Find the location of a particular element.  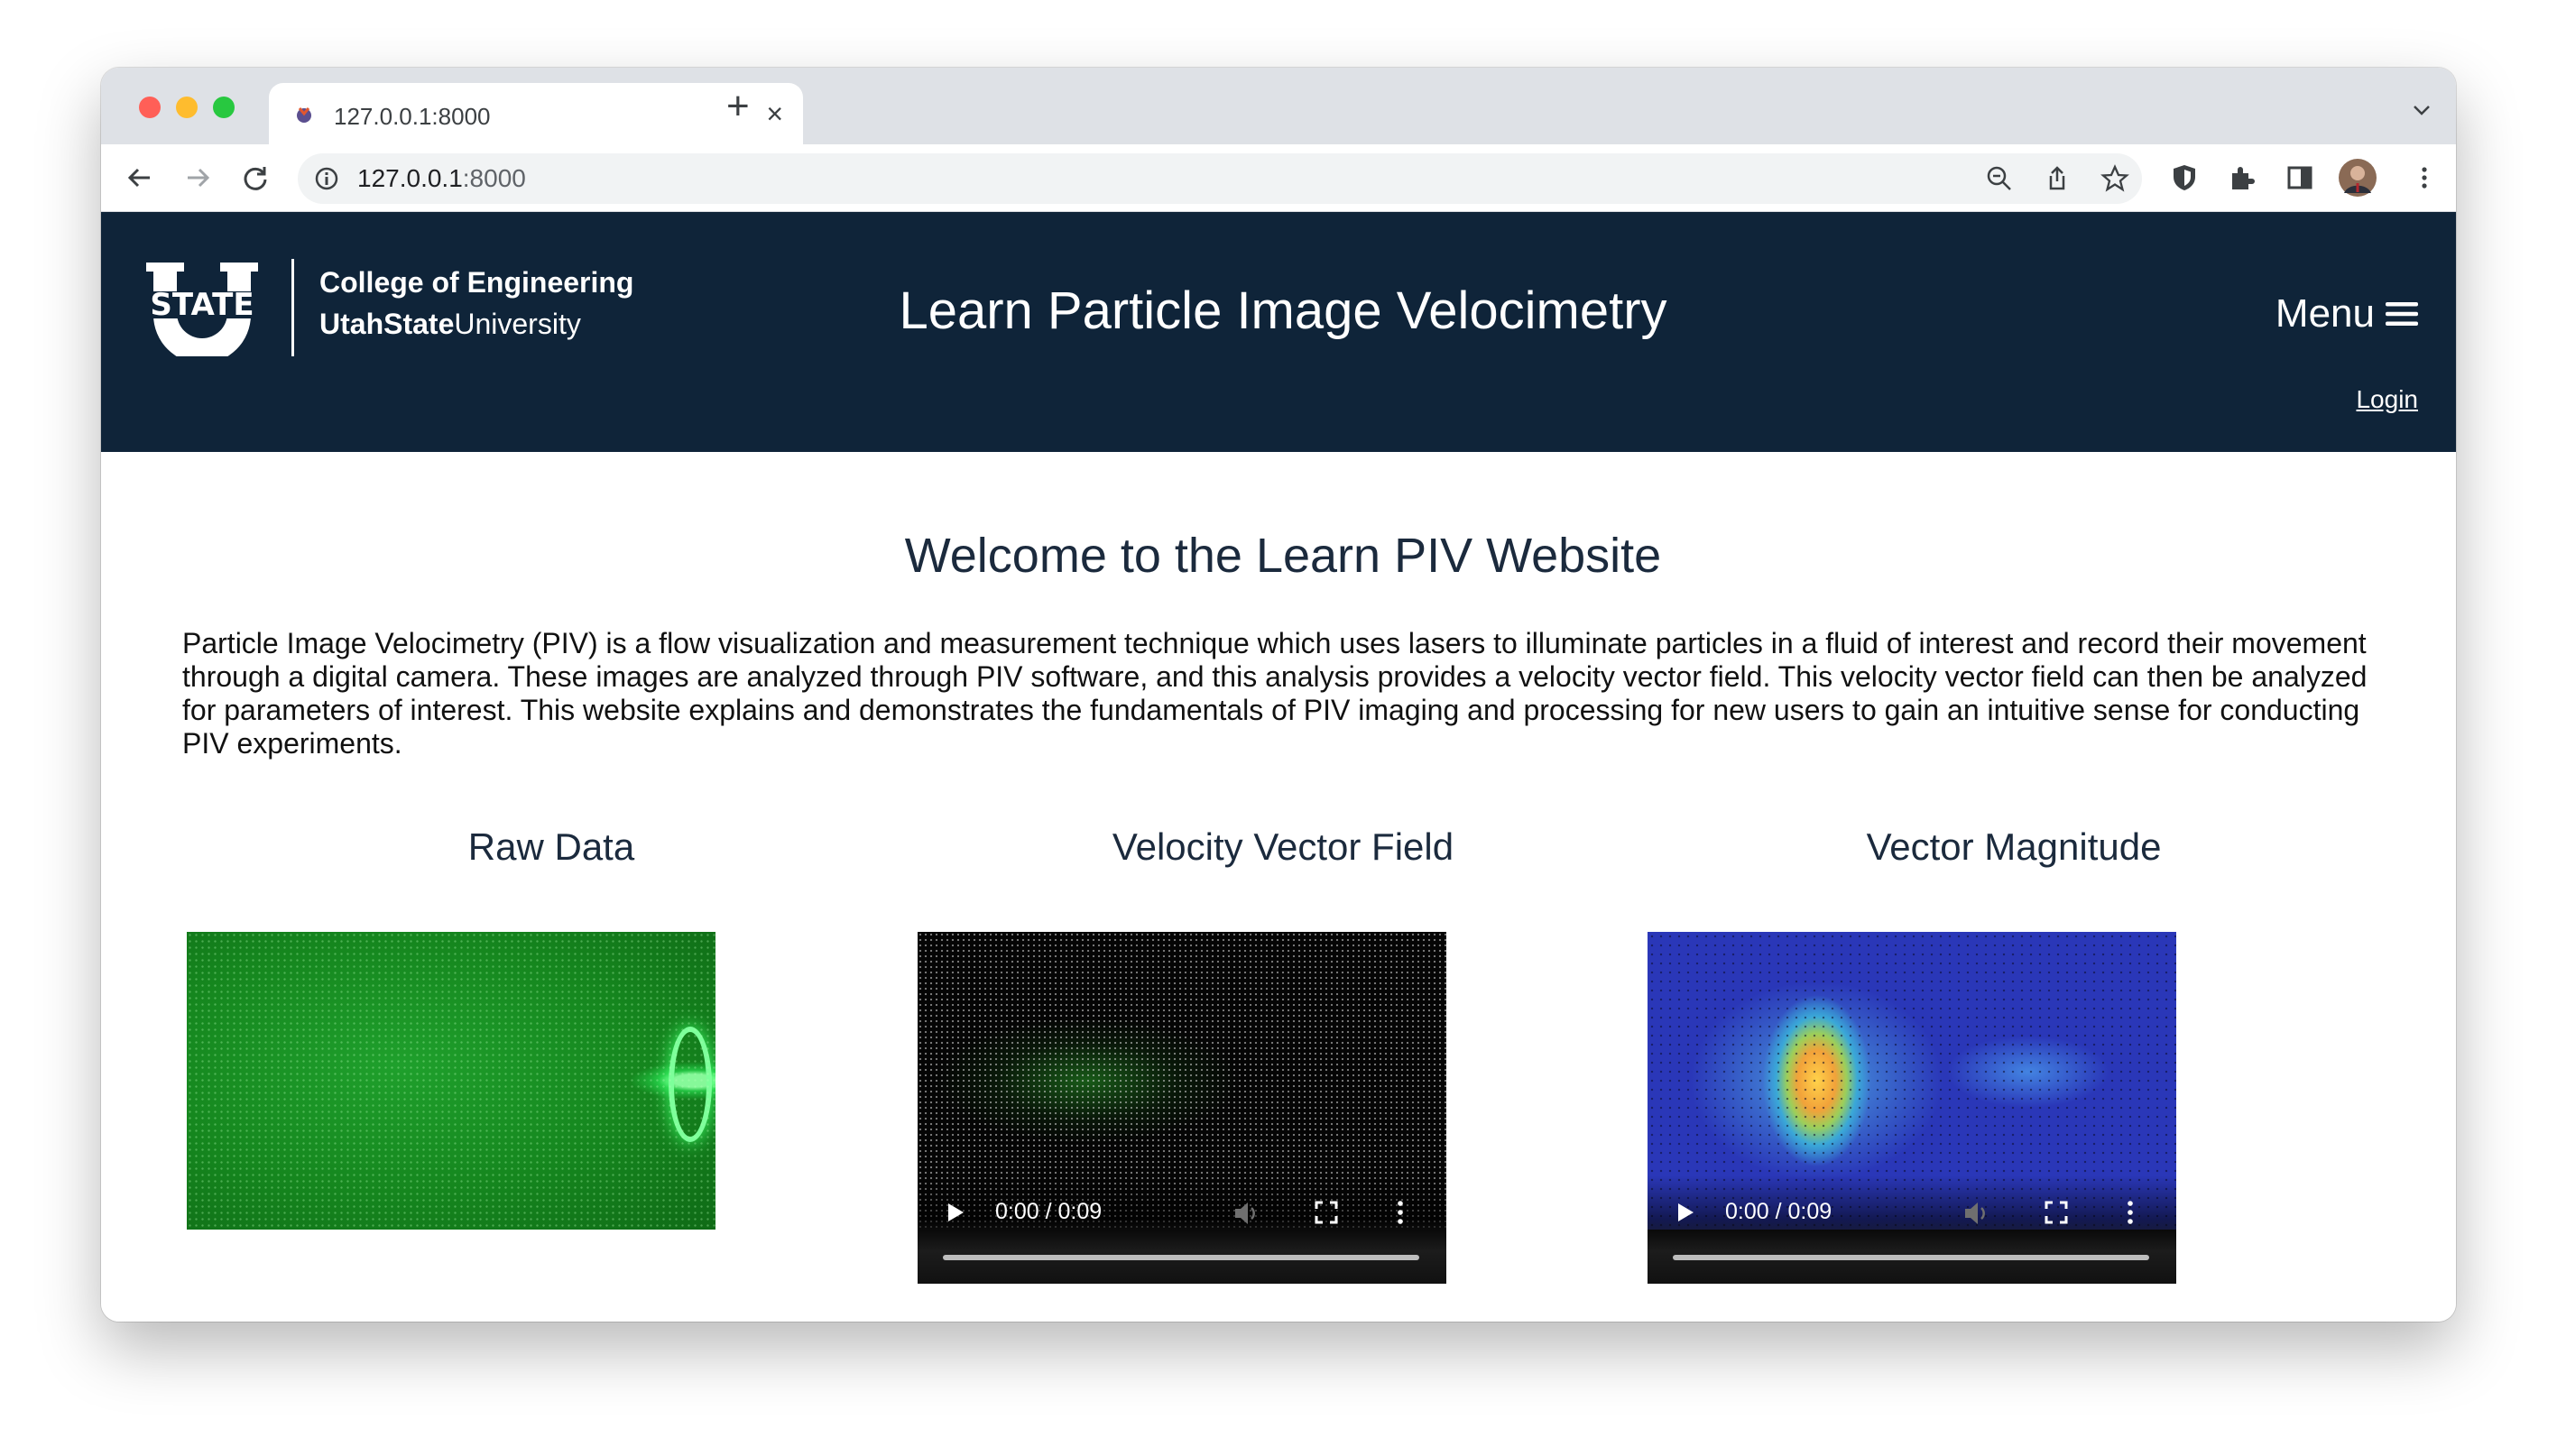

tab-title: 127.0.0.1:8000 is located at coordinates (412, 116).